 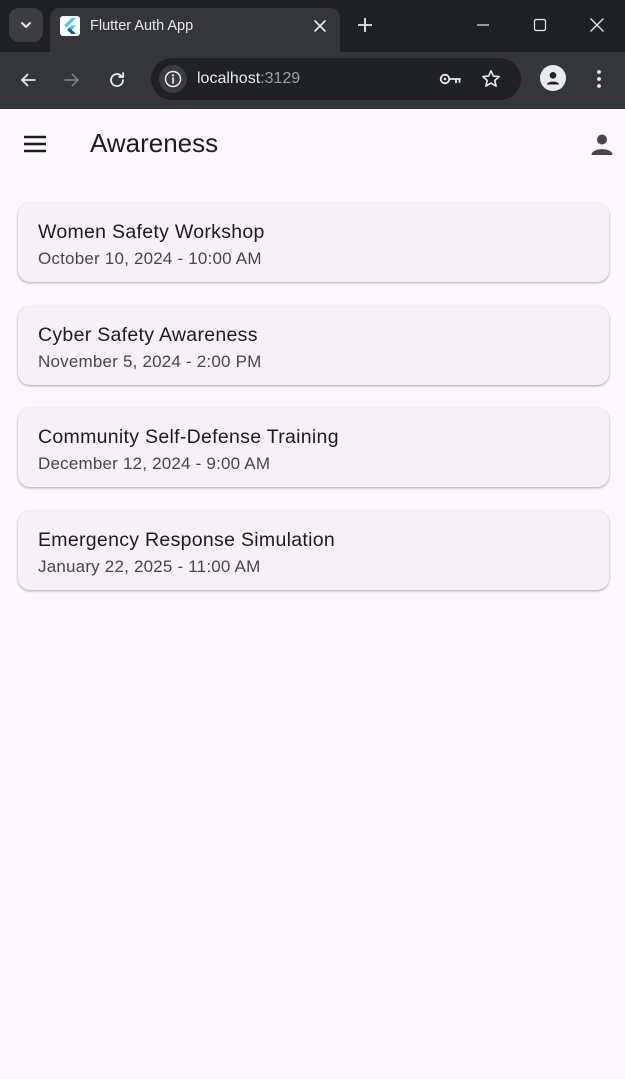 I want to click on url-port: :3129, so click(x=280, y=78).